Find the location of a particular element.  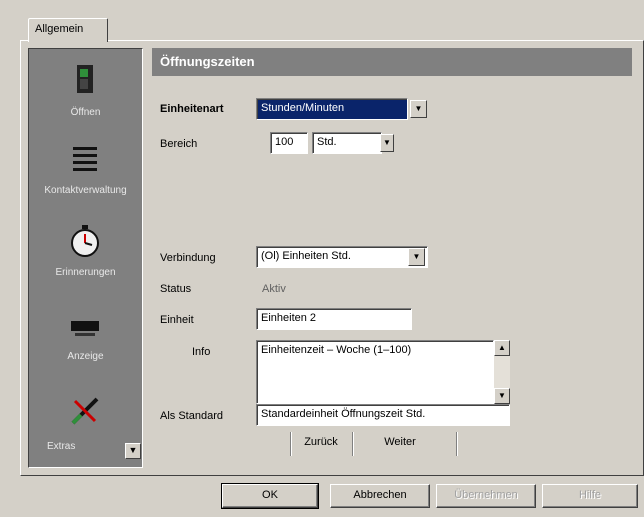

sidebar-item-label: Öffnen is located at coordinates (85, 112).